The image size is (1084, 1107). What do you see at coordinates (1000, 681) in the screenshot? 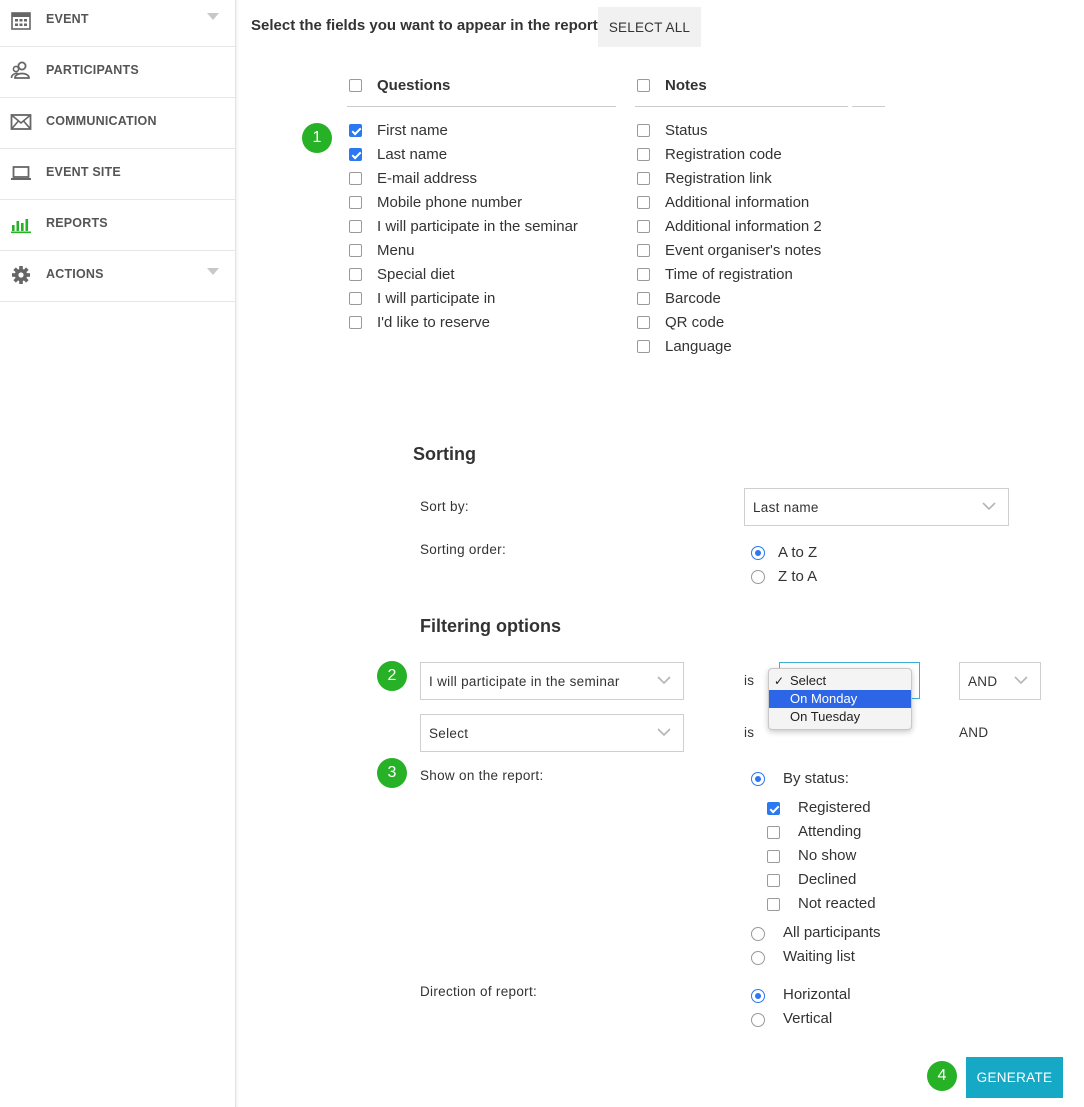
I see `filter-conjunction-select: AND` at bounding box center [1000, 681].